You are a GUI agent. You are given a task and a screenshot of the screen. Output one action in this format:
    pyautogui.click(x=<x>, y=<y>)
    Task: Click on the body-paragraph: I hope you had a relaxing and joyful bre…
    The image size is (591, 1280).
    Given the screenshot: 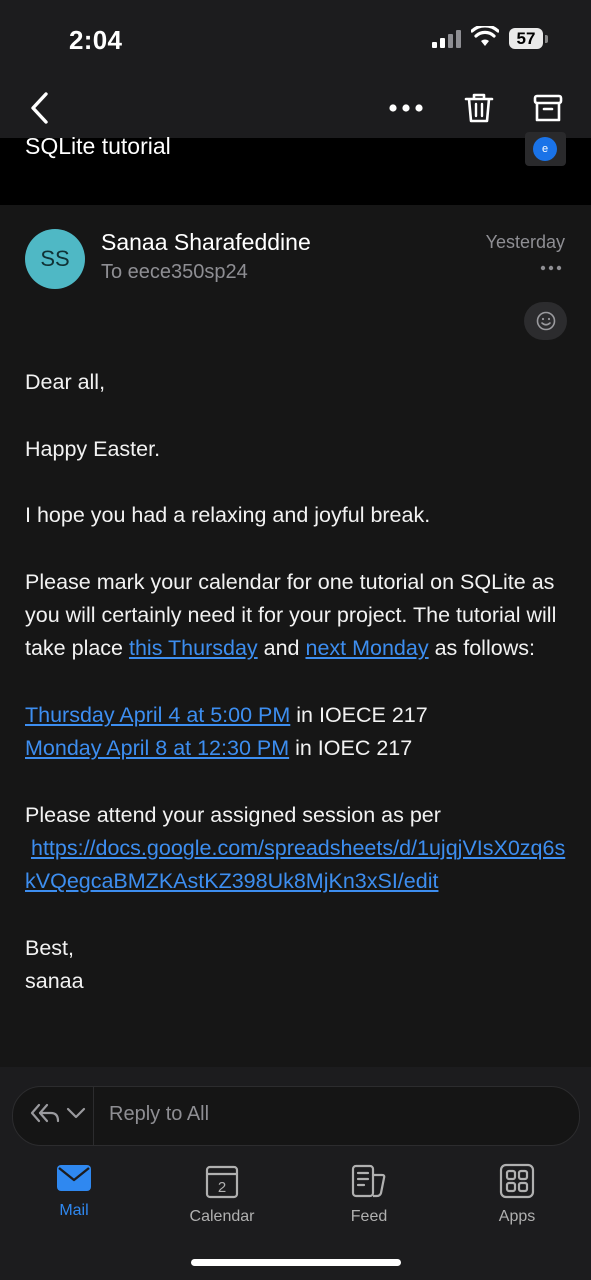 What is the action you would take?
    pyautogui.click(x=228, y=515)
    